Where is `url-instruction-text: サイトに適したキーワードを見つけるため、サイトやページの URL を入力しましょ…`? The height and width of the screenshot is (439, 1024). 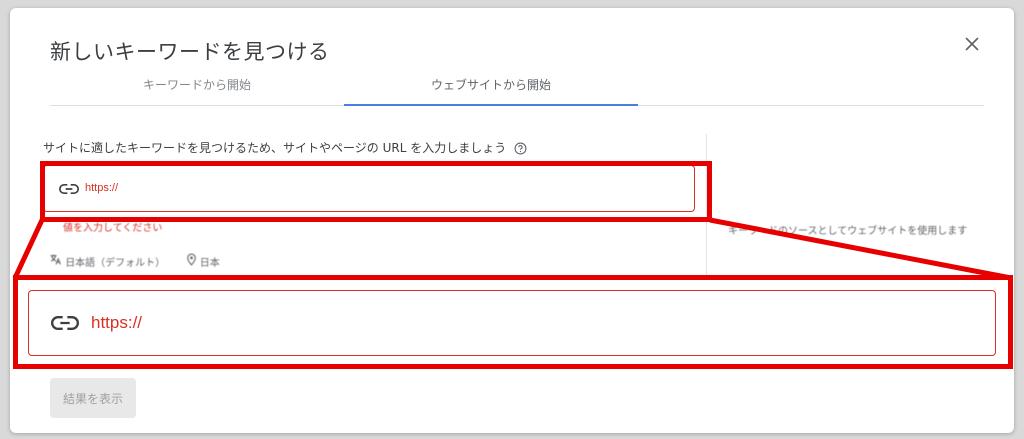
url-instruction-text: サイトに適したキーワードを見つけるため、サイトやページの URL を入力しましょ… is located at coordinates (275, 148).